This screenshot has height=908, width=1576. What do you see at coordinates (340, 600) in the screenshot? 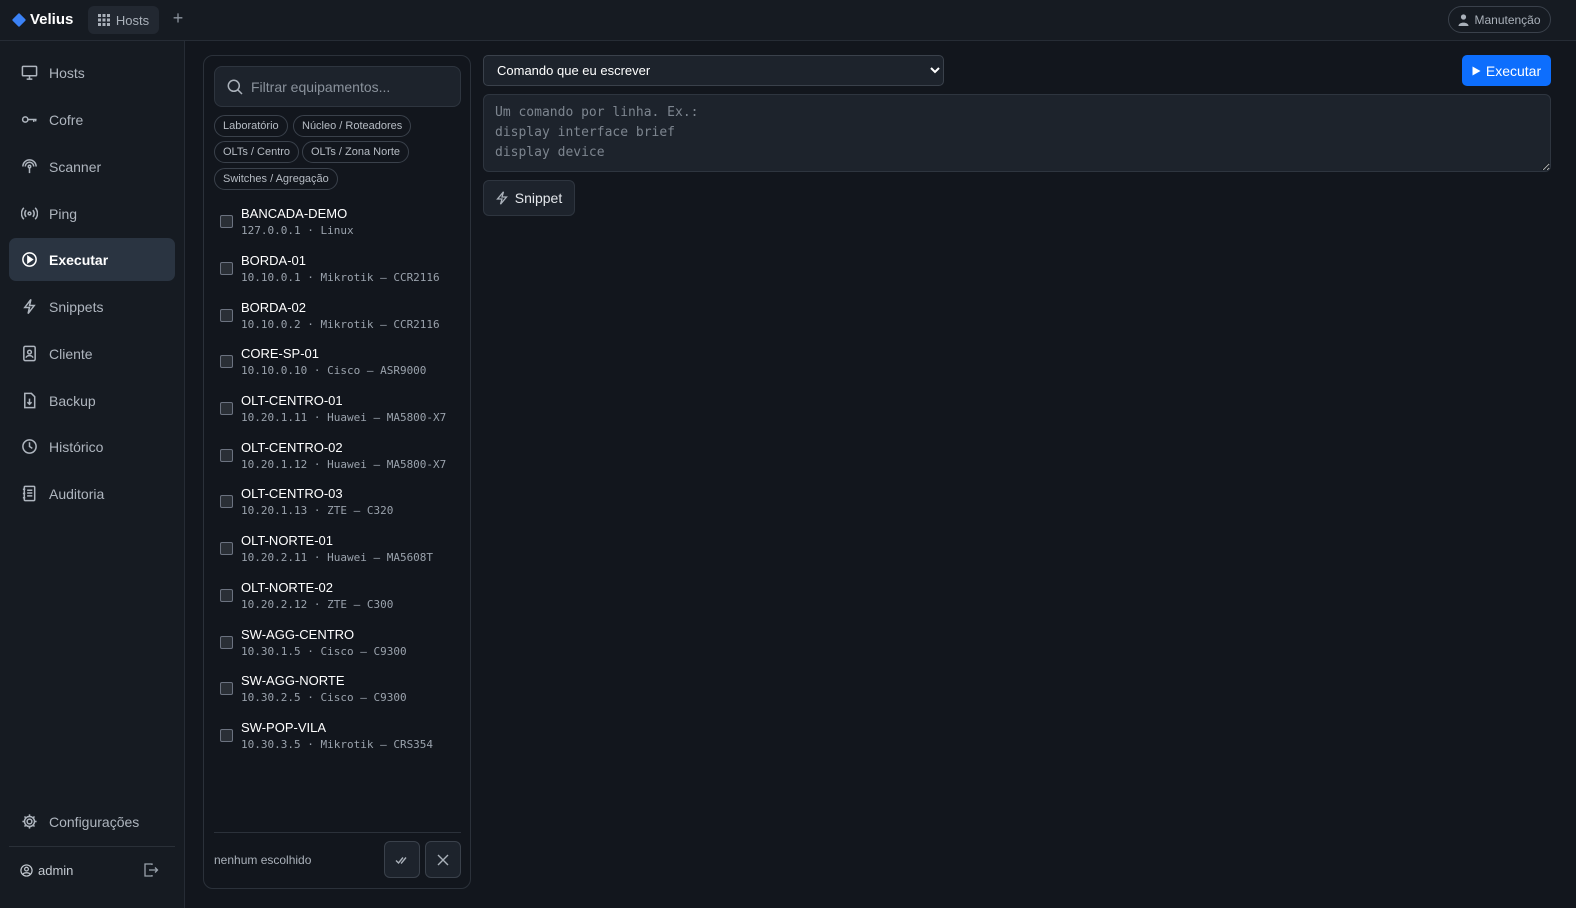
I see `host-row: OLT-NORTE-02 10.20.2.12 · ZTE — C300` at bounding box center [340, 600].